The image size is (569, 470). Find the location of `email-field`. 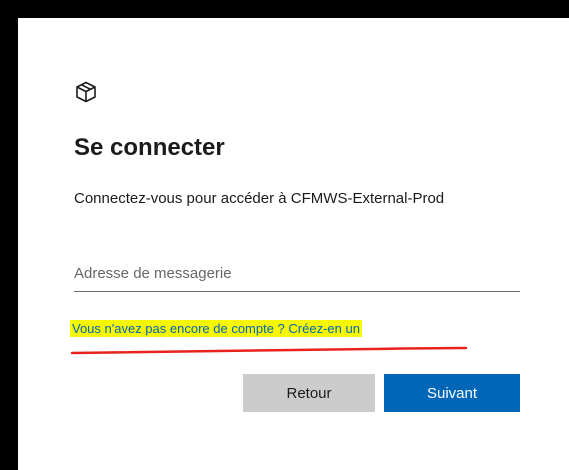

email-field is located at coordinates (297, 274).